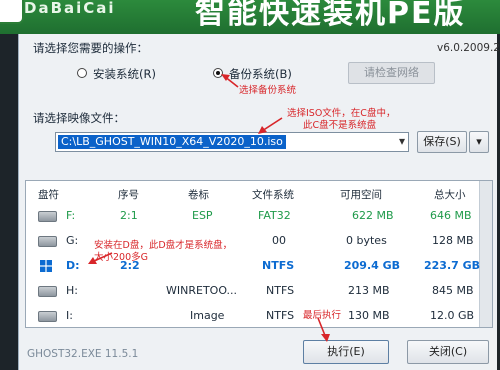 This screenshot has width=500, height=370. I want to click on cell-total: 12.0 GB, so click(452, 315).